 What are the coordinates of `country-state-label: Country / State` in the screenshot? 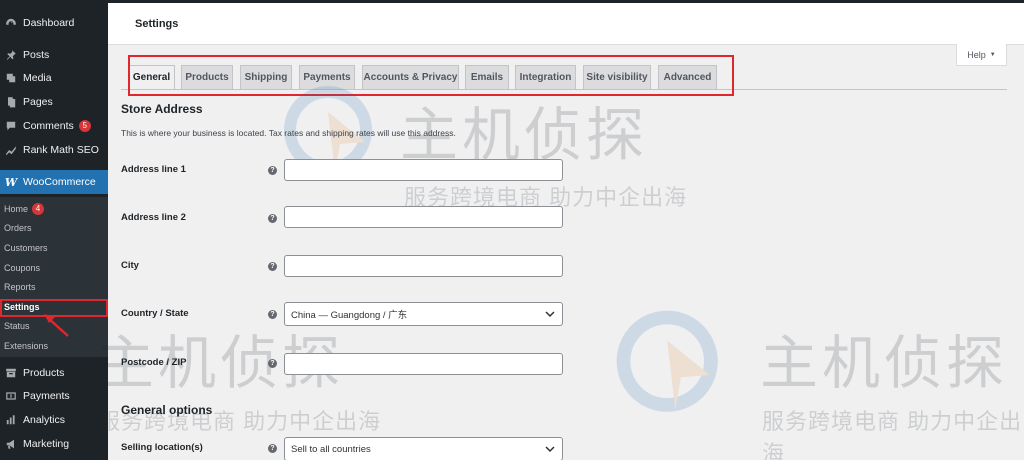 It's located at (155, 313).